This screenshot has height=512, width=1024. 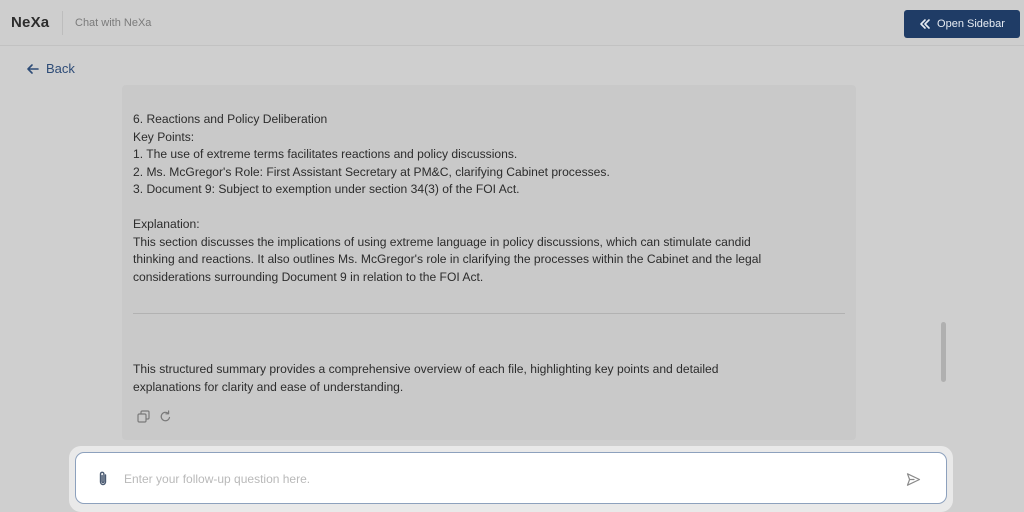 I want to click on composer-box, so click(x=511, y=478).